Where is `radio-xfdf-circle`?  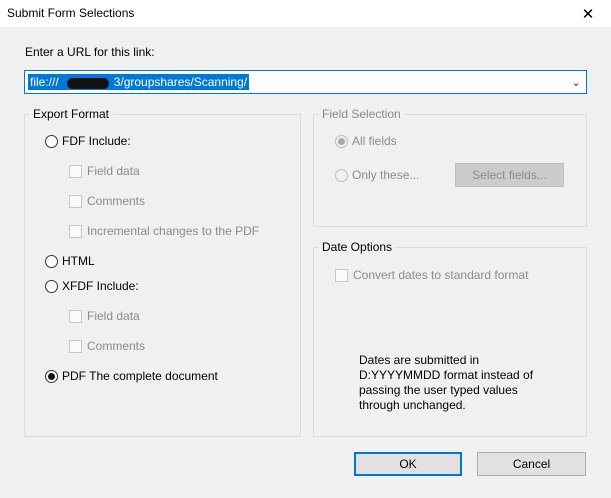
radio-xfdf-circle is located at coordinates (51, 286).